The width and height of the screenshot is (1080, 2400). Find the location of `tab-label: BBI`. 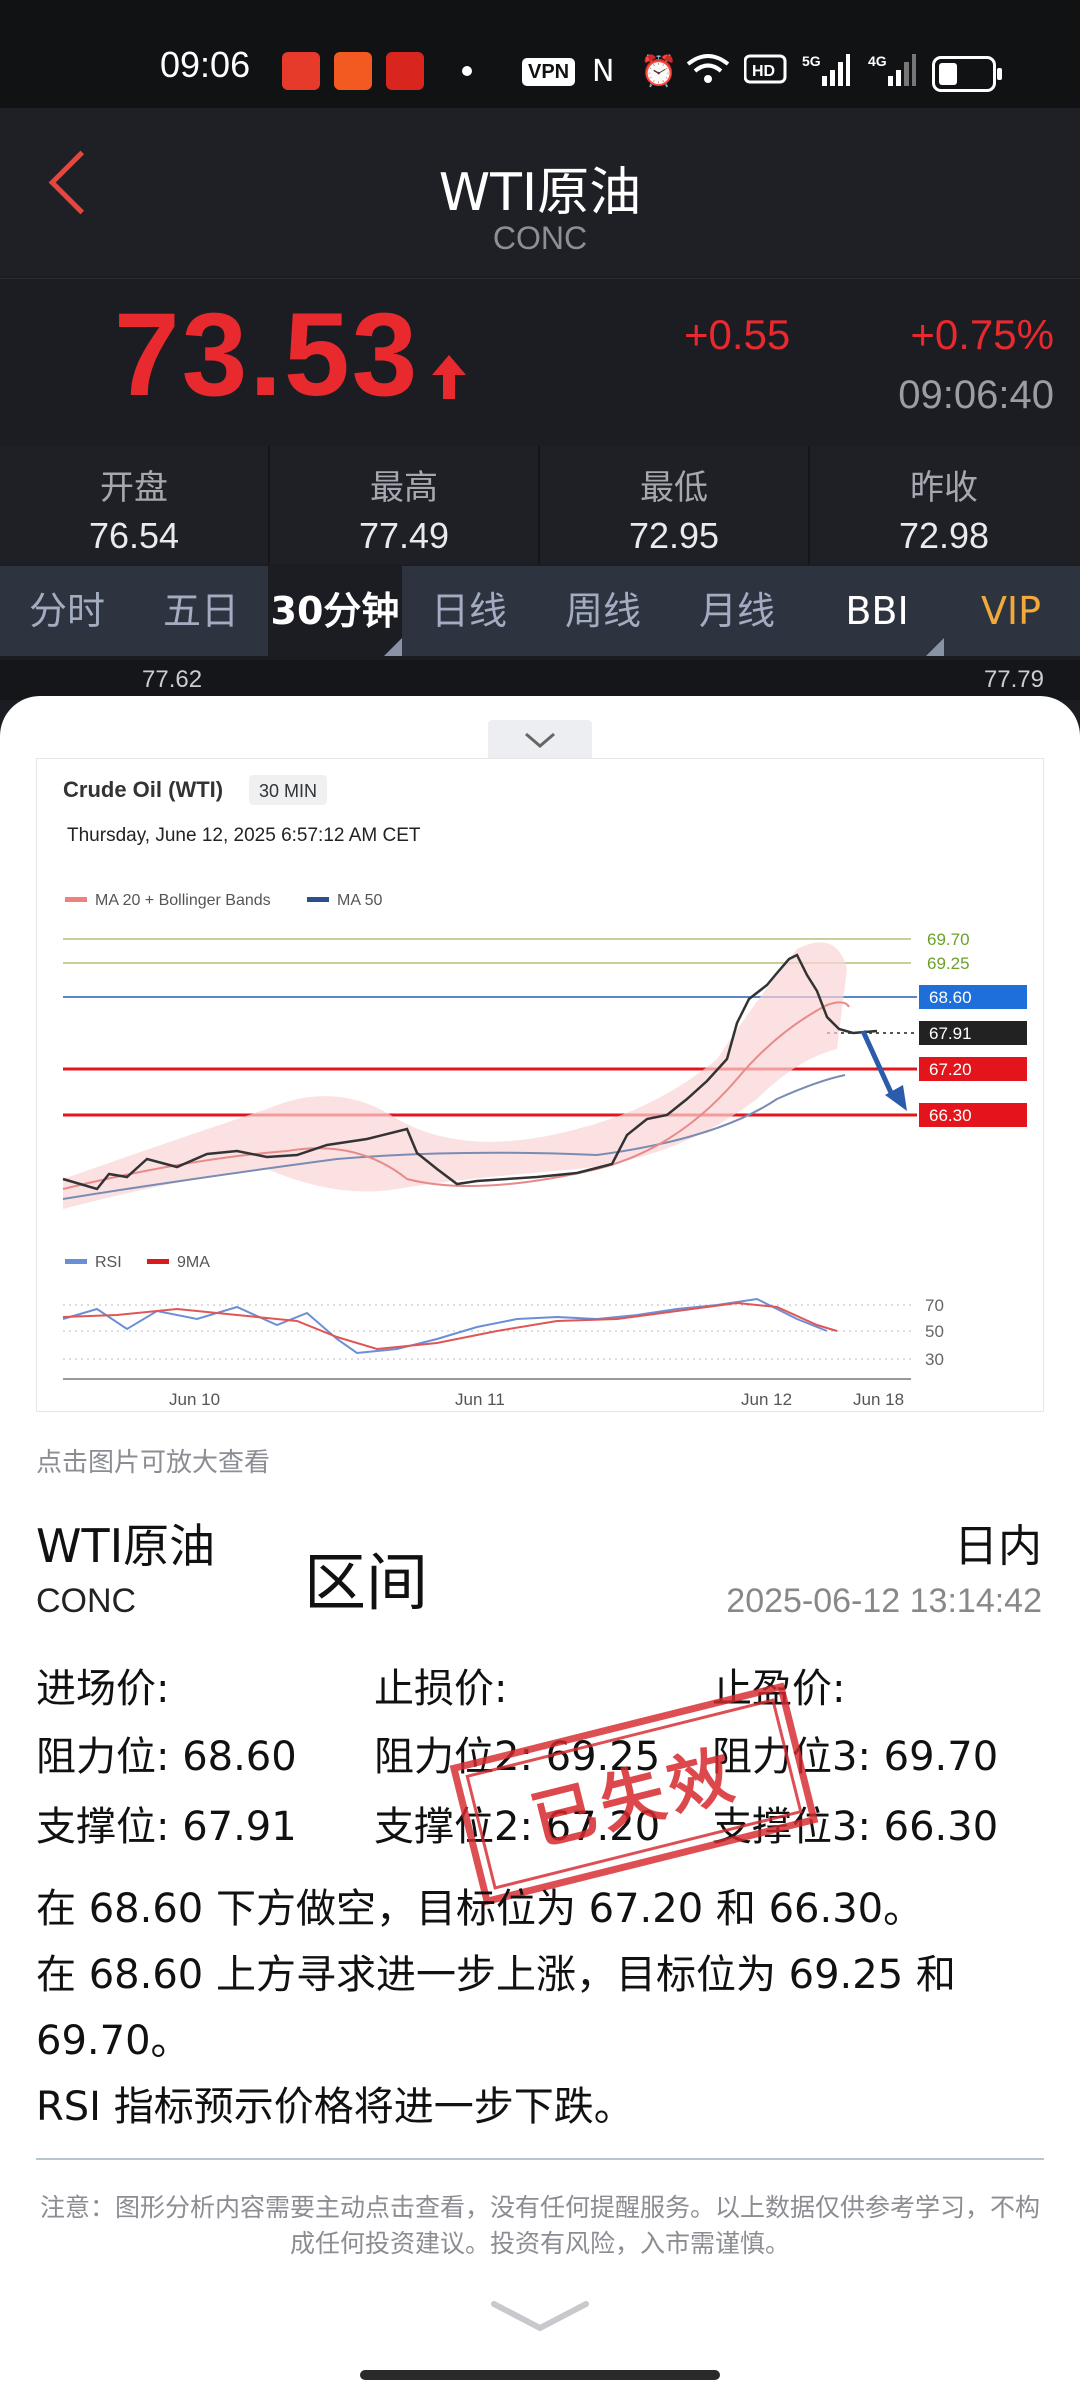

tab-label: BBI is located at coordinates (877, 611).